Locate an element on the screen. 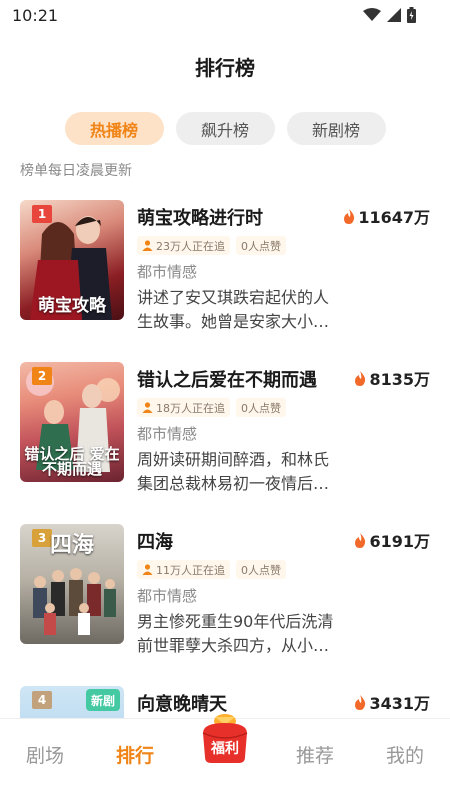 Image resolution: width=450 pixels, height=800 pixels. new-drama-badge: 新剧 is located at coordinates (103, 700).